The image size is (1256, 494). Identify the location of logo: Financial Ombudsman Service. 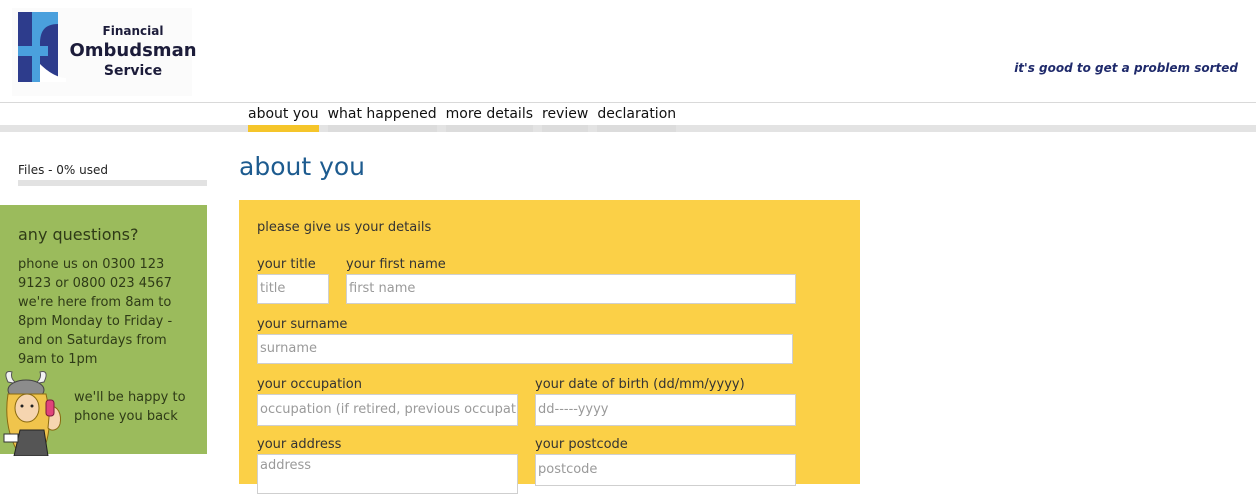
(104, 52).